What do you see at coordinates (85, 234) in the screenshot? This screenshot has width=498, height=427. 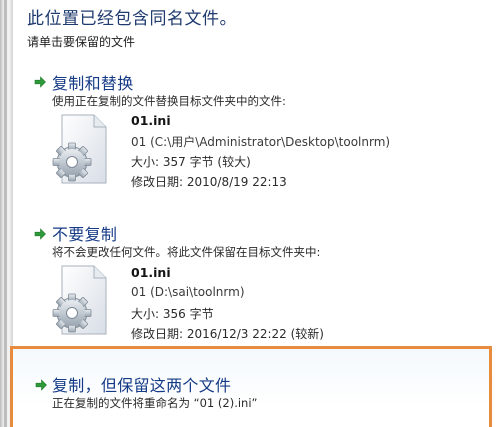 I see `option-title: 不要复制` at bounding box center [85, 234].